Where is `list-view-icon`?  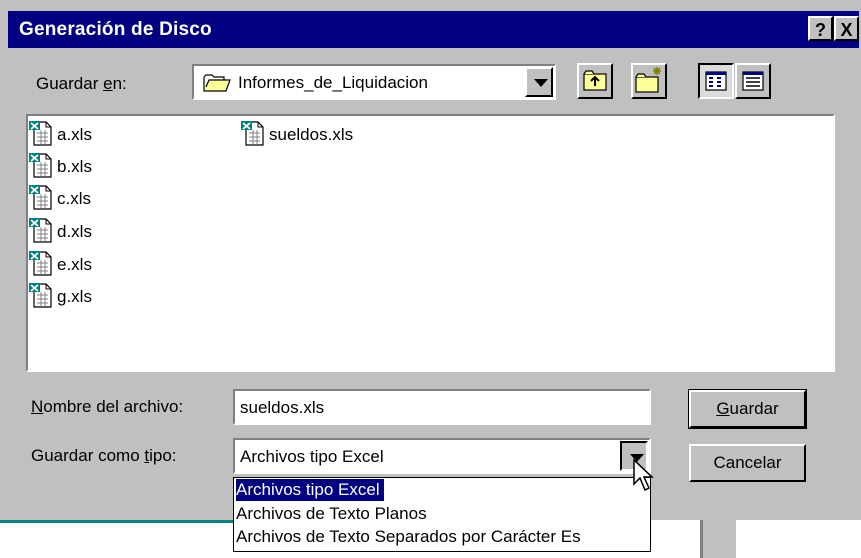
list-view-icon is located at coordinates (716, 81).